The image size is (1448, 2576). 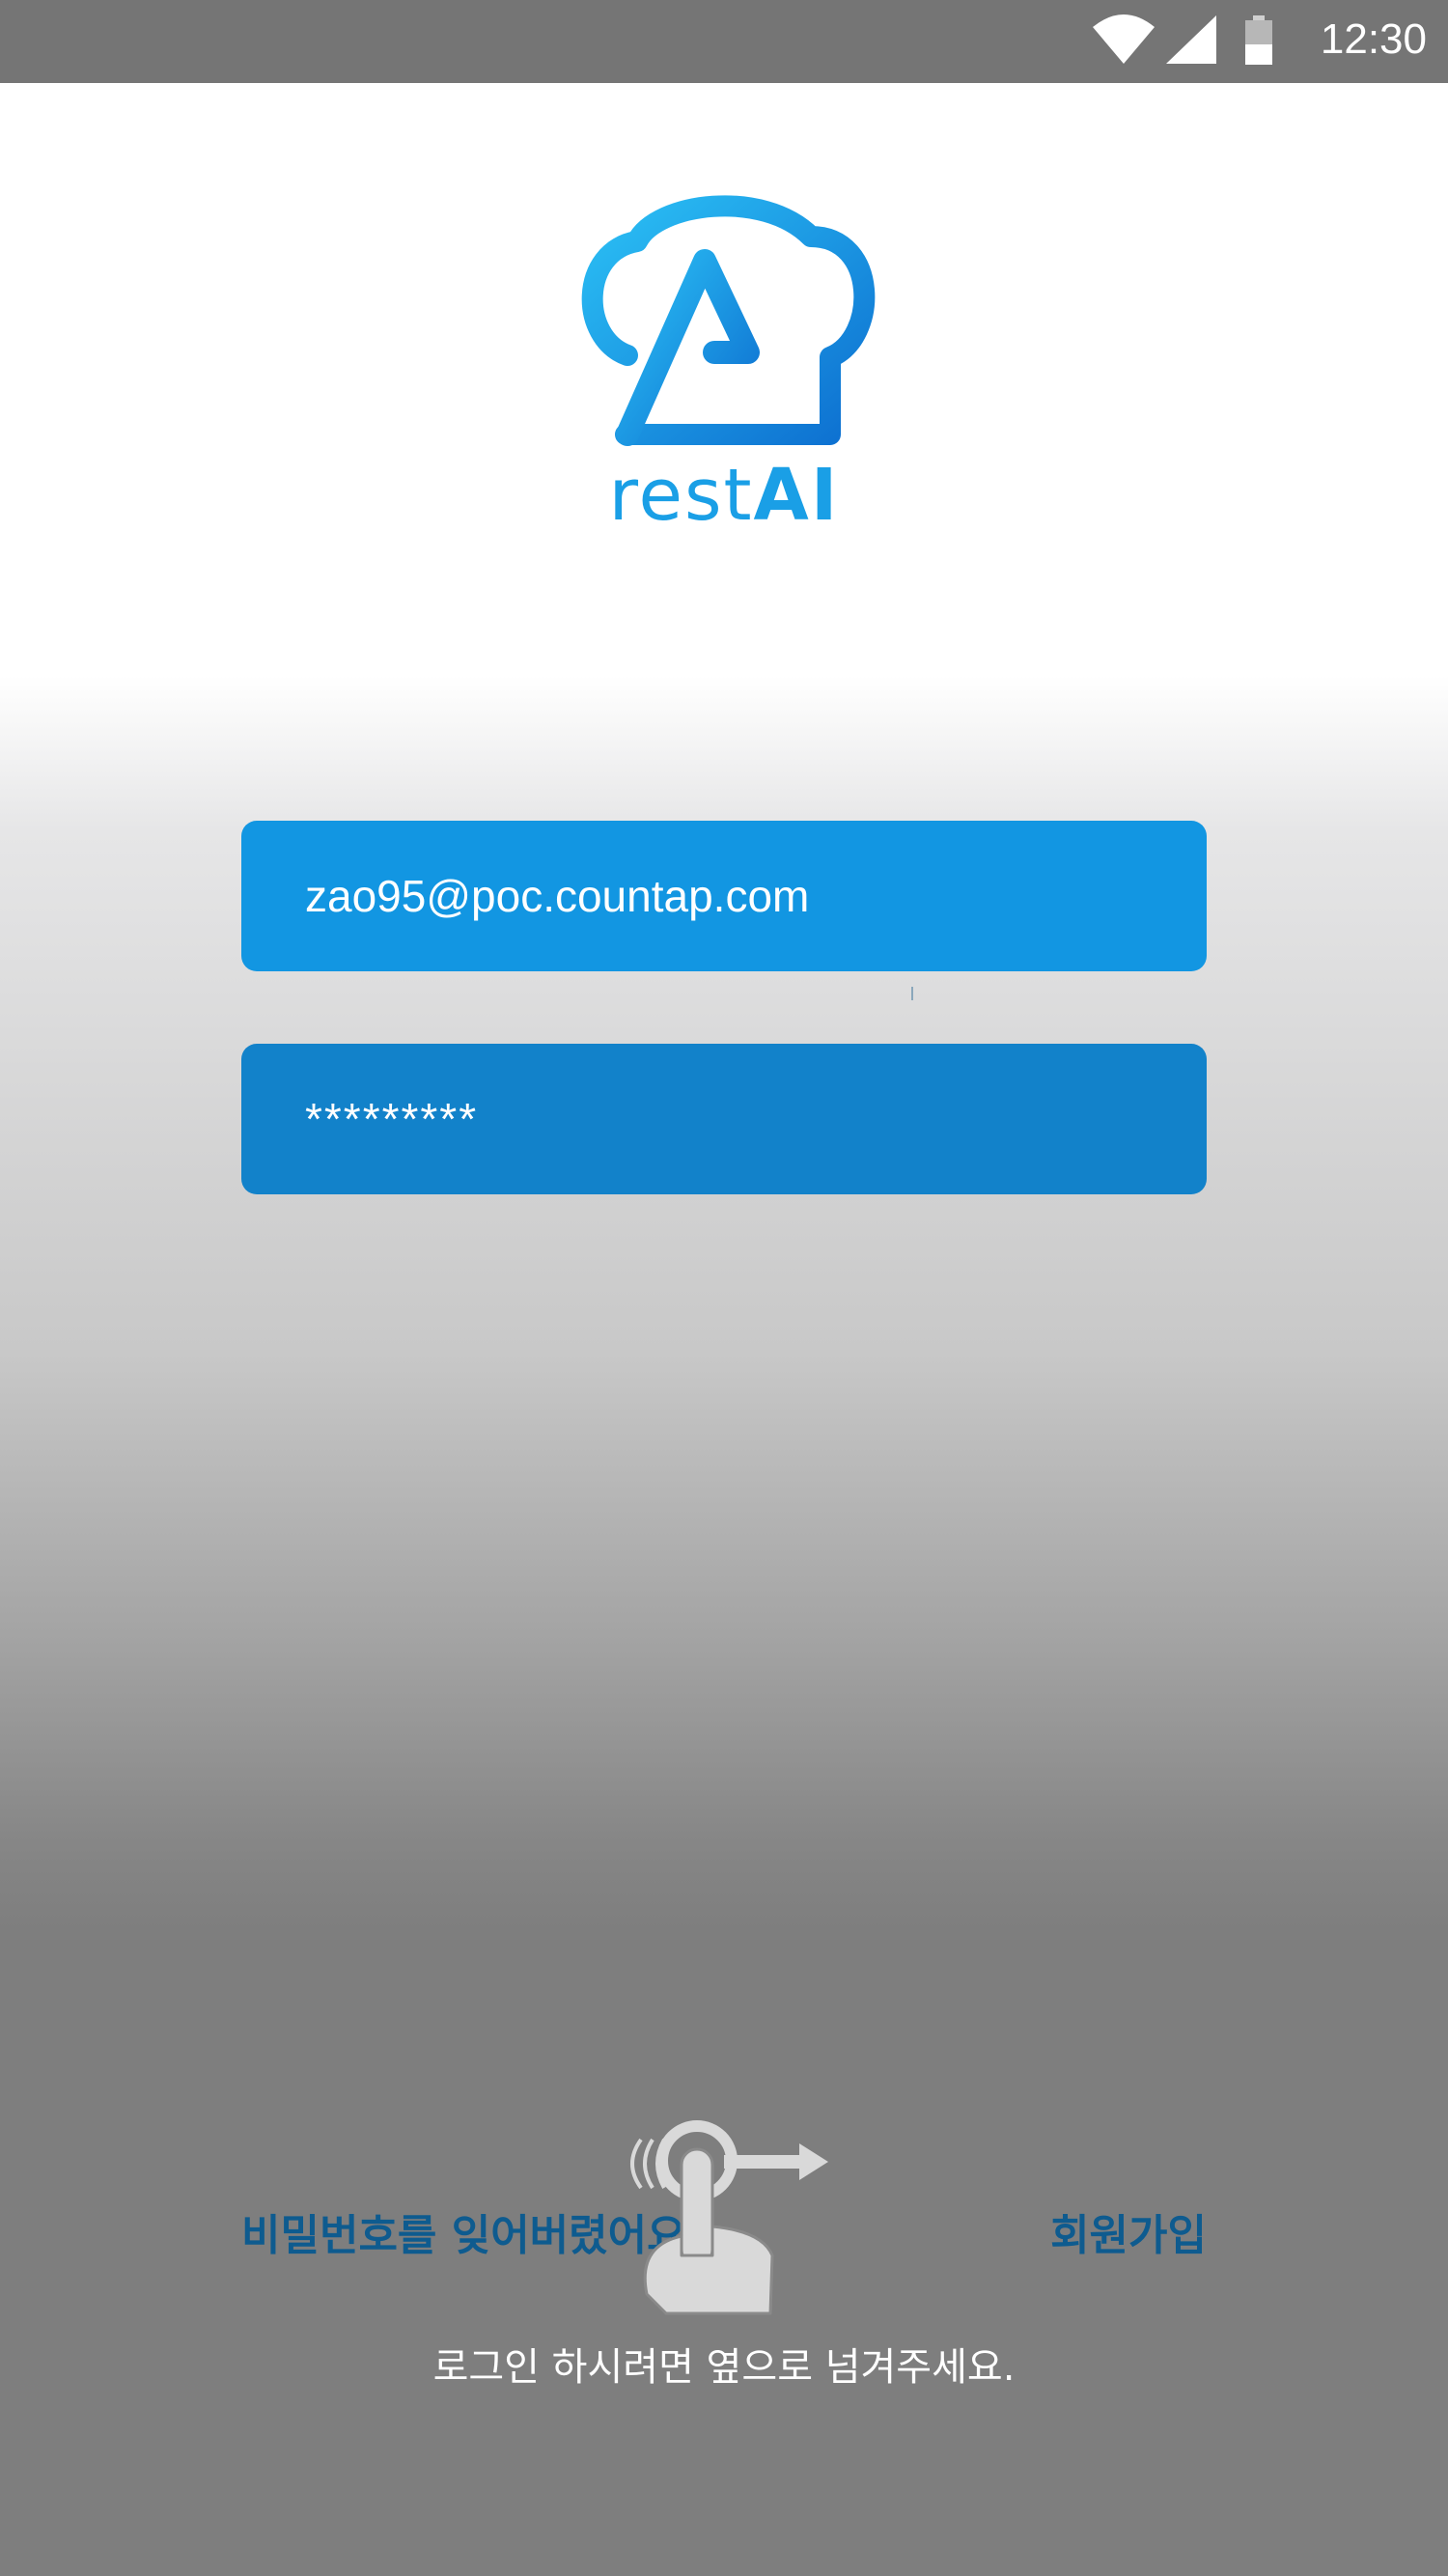 What do you see at coordinates (1128, 2236) in the screenshot?
I see `sign-up-link: 회원가입` at bounding box center [1128, 2236].